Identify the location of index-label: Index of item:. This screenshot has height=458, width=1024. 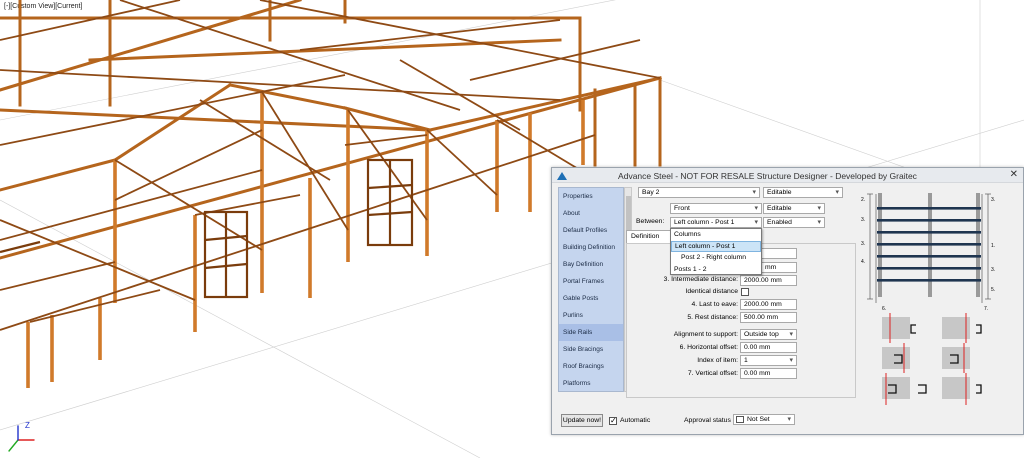
(717, 360).